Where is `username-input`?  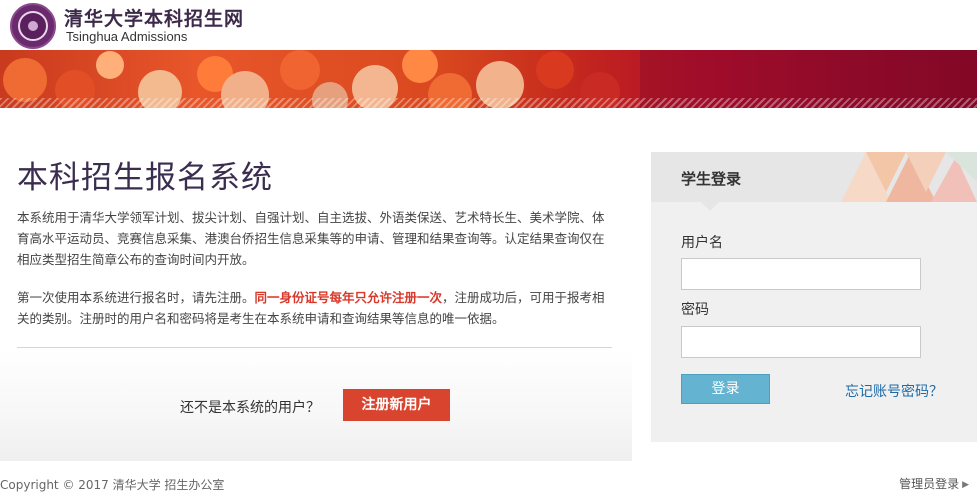
username-input is located at coordinates (801, 274).